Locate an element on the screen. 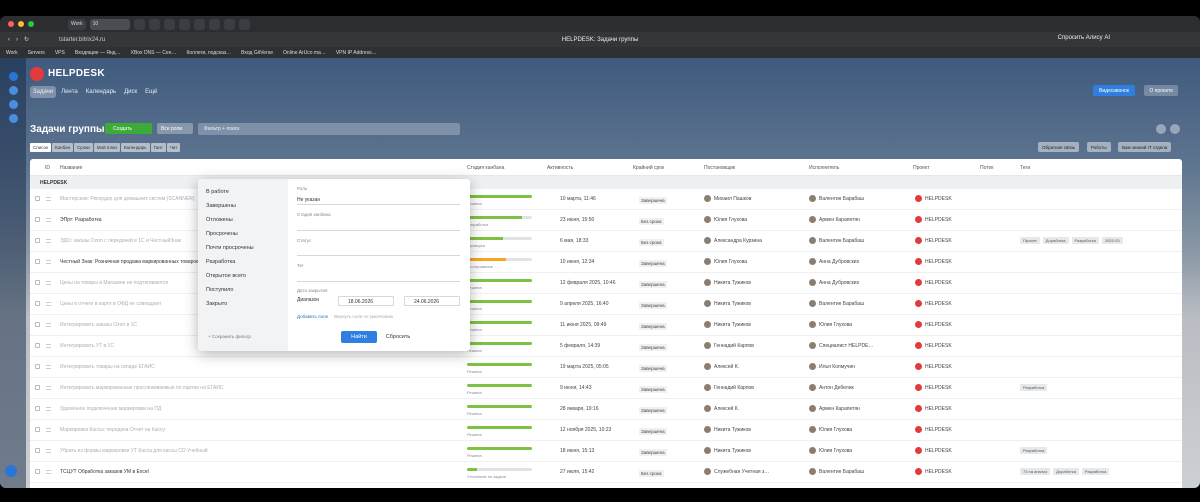 This screenshot has height=502, width=1200. creator: Юлия Глухова is located at coordinates (725, 261).